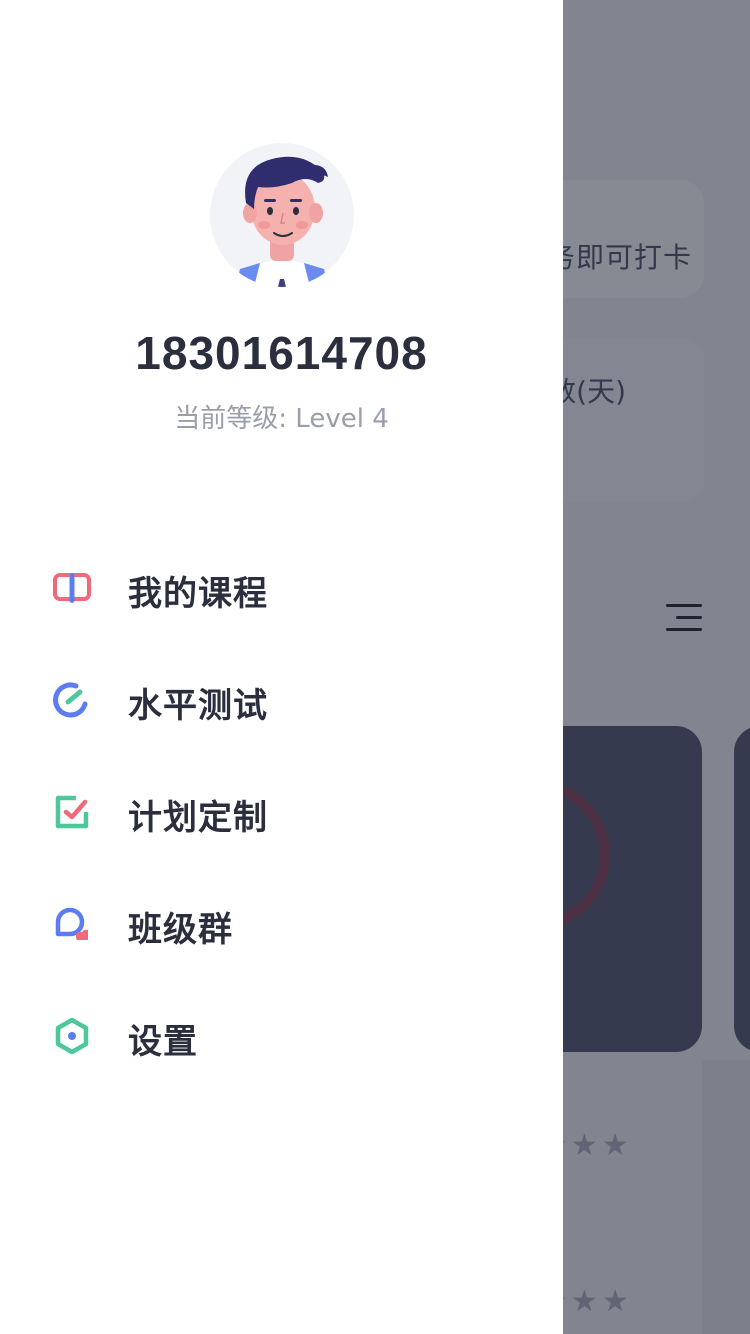 This screenshot has width=750, height=1334. Describe the element at coordinates (282, 215) in the screenshot. I see `user-avatar-icon` at that location.